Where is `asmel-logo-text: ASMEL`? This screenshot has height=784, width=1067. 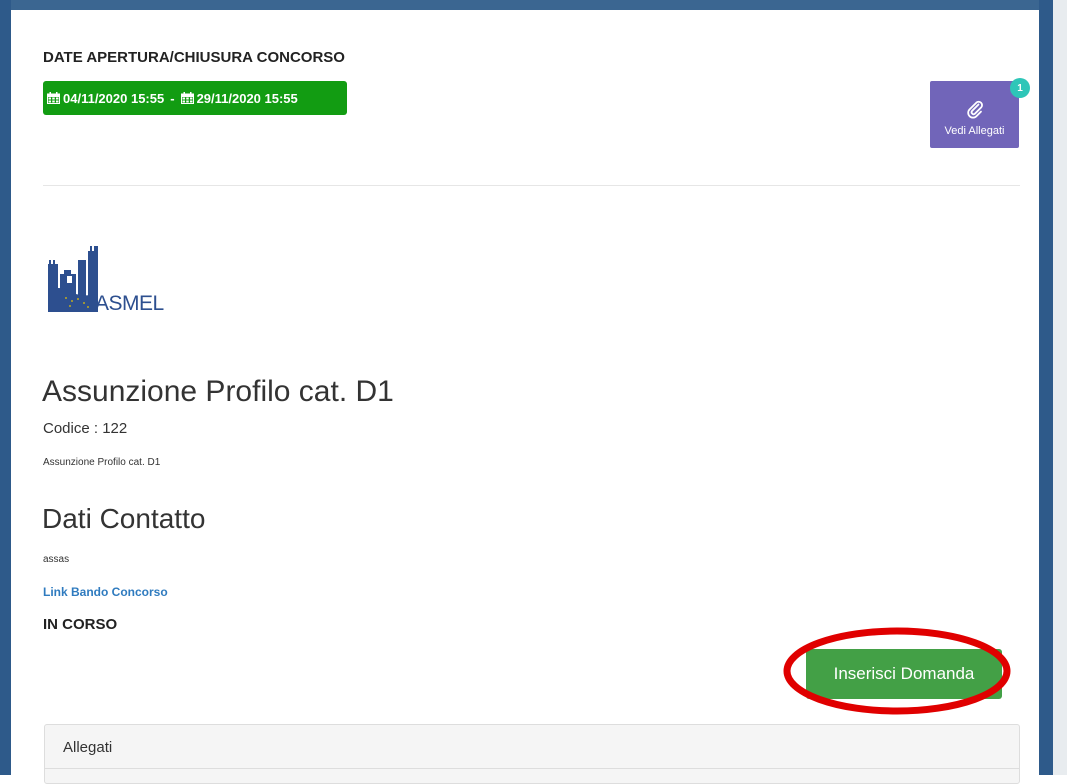
asmel-logo-text: ASMEL is located at coordinates (129, 303).